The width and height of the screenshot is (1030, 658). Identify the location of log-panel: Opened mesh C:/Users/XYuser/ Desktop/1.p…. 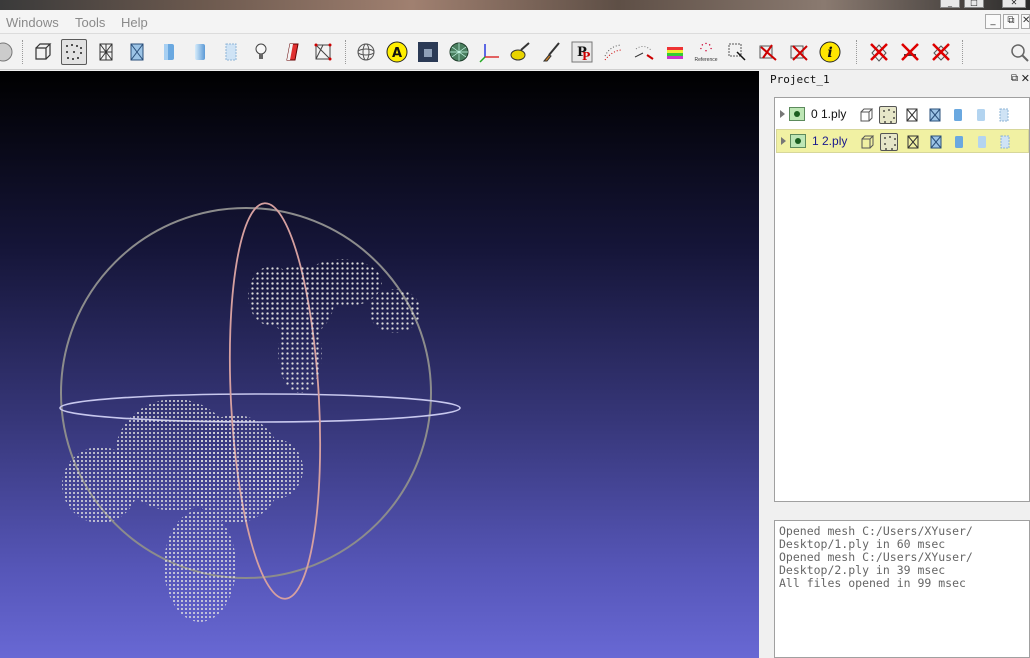
(902, 589).